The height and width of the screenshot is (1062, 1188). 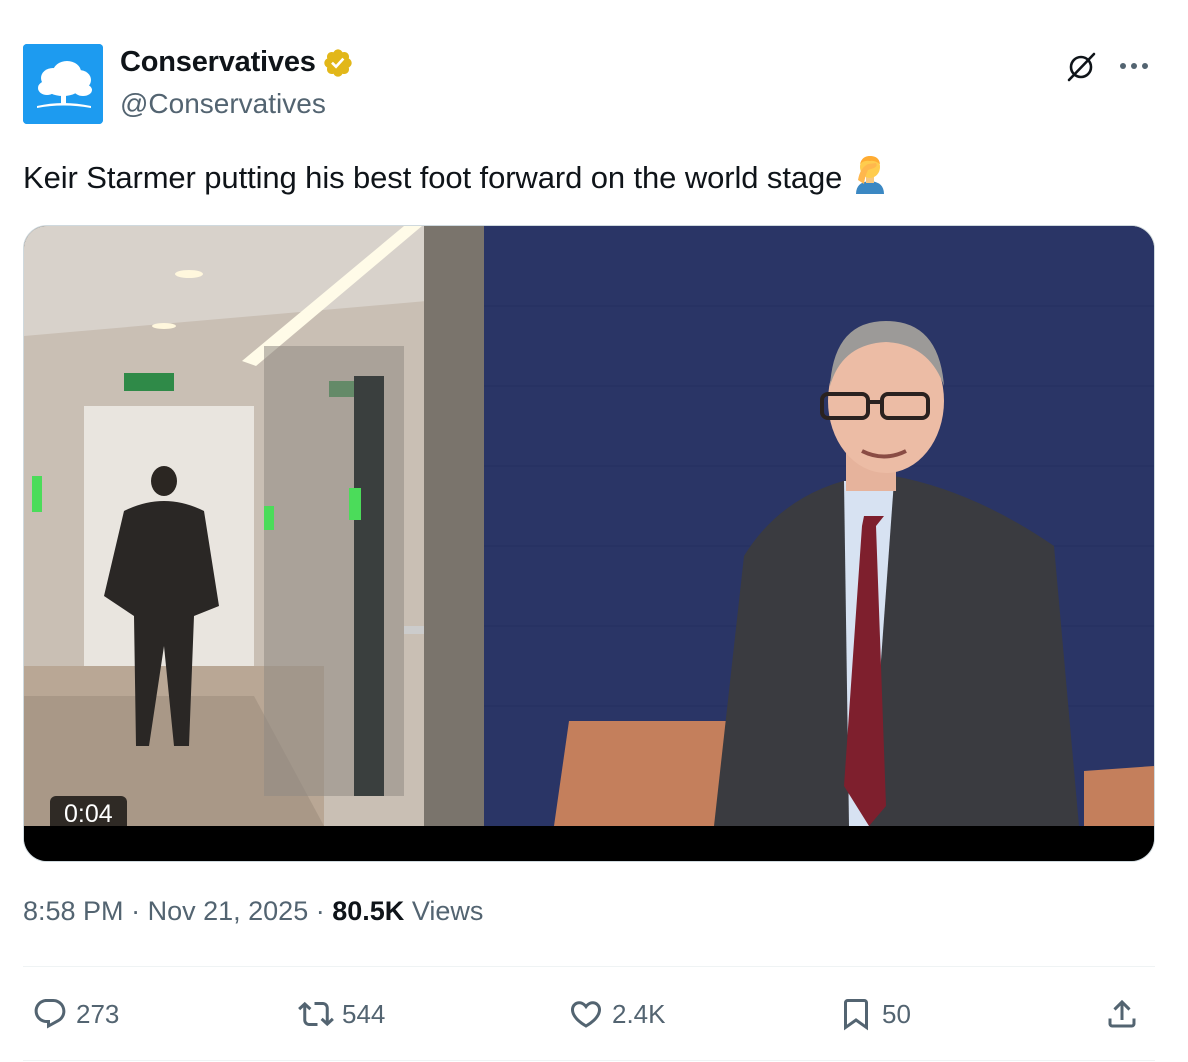 What do you see at coordinates (73, 911) in the screenshot?
I see `tweet-time: 8:58 PM` at bounding box center [73, 911].